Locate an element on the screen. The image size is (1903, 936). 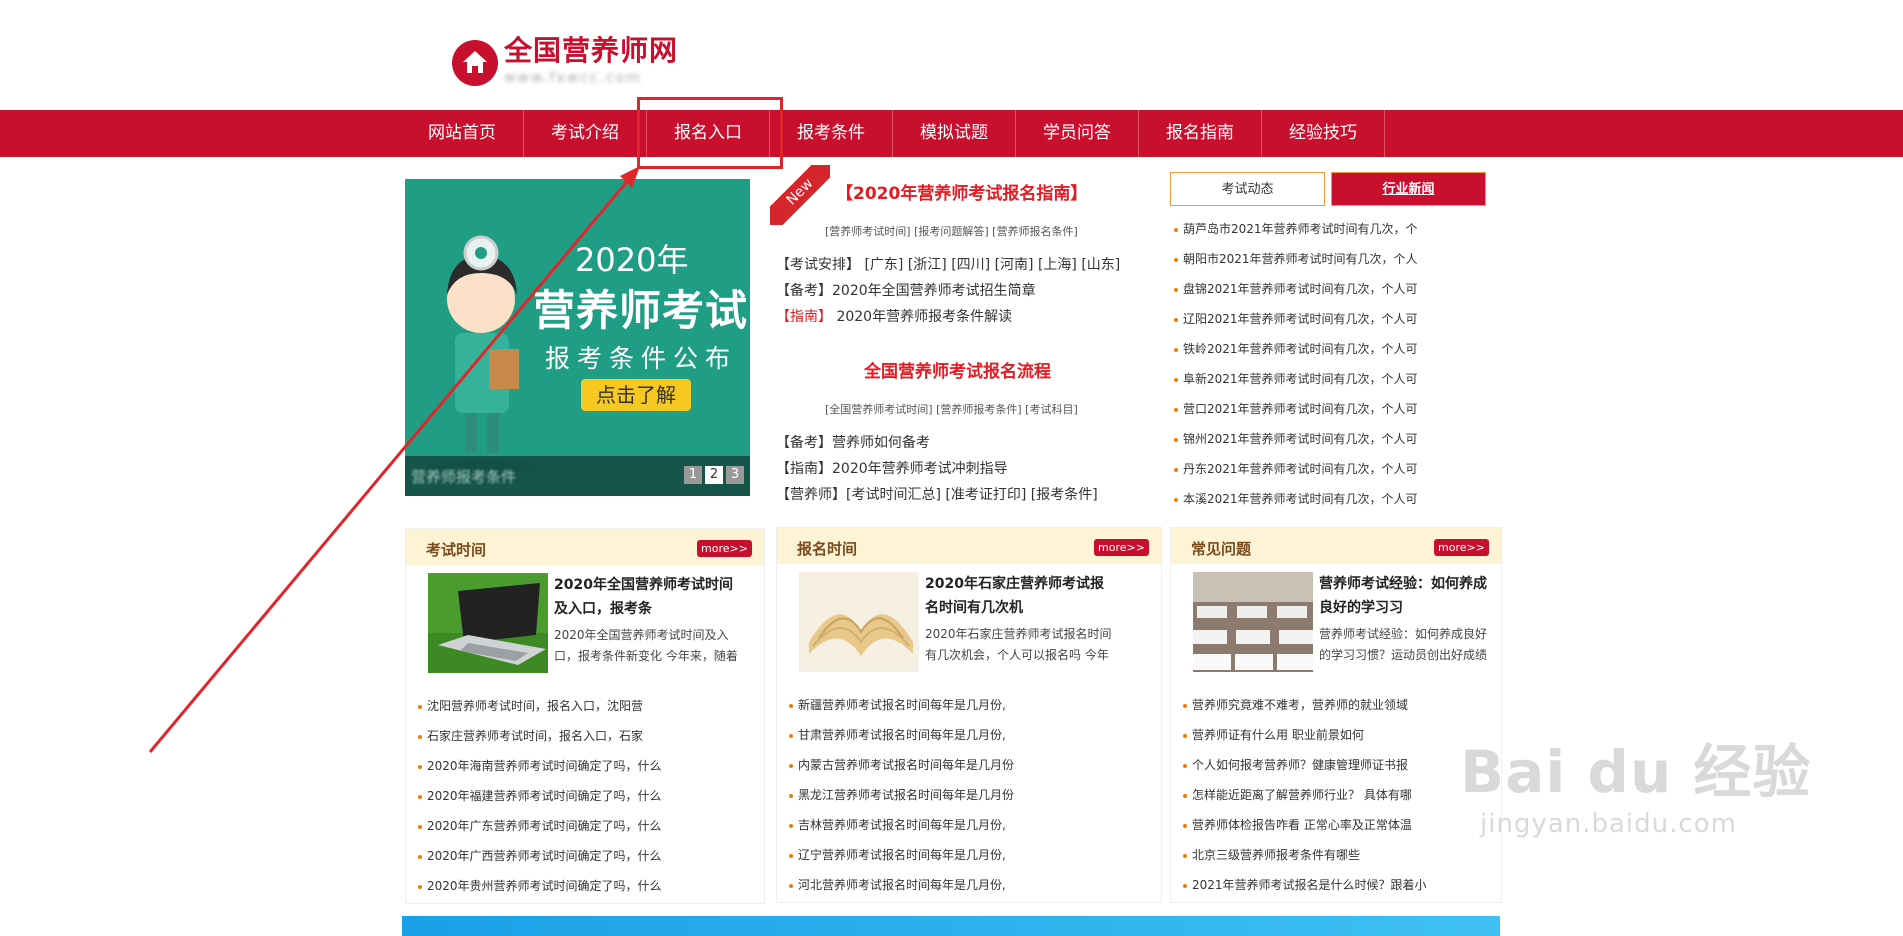
list-item: 2020年福建营养师考试时间确定了吗，什么 is located at coordinates (540, 796).